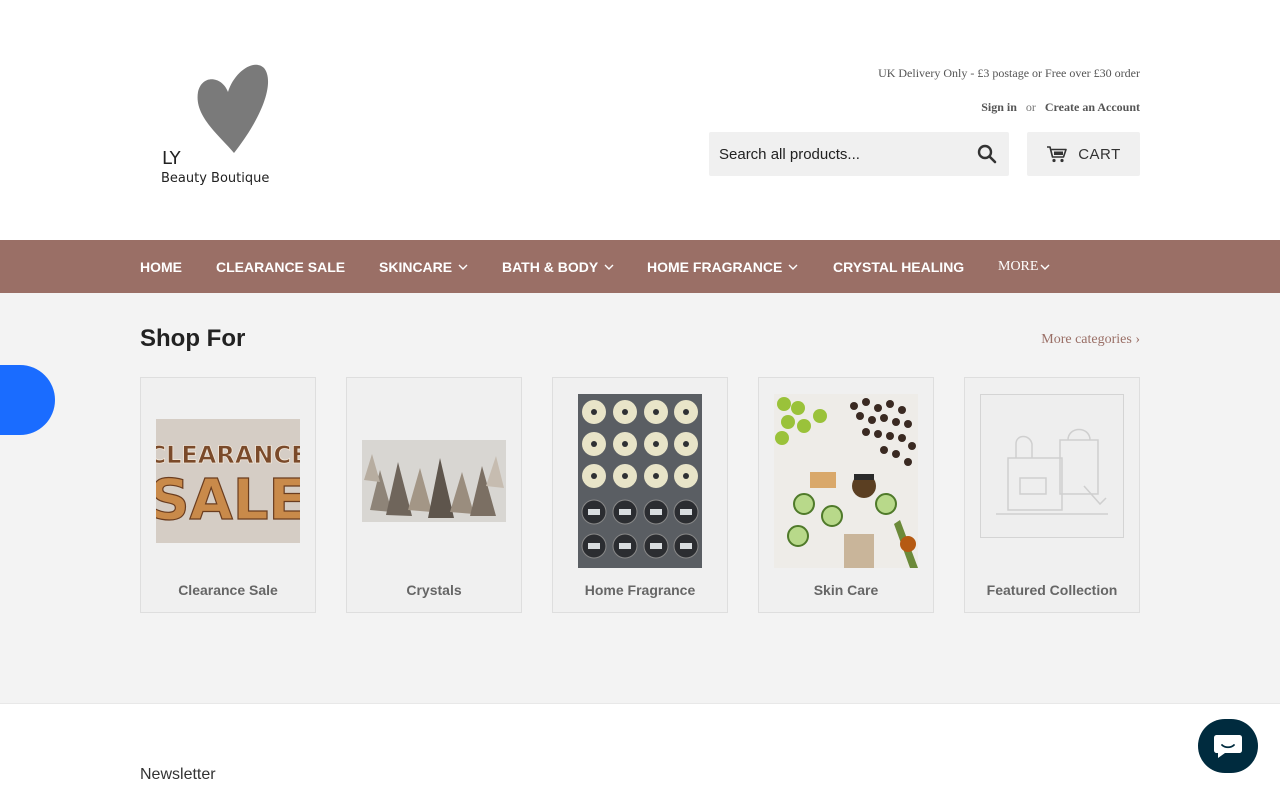 The image size is (1280, 800). I want to click on cart-icon, so click(1057, 154).